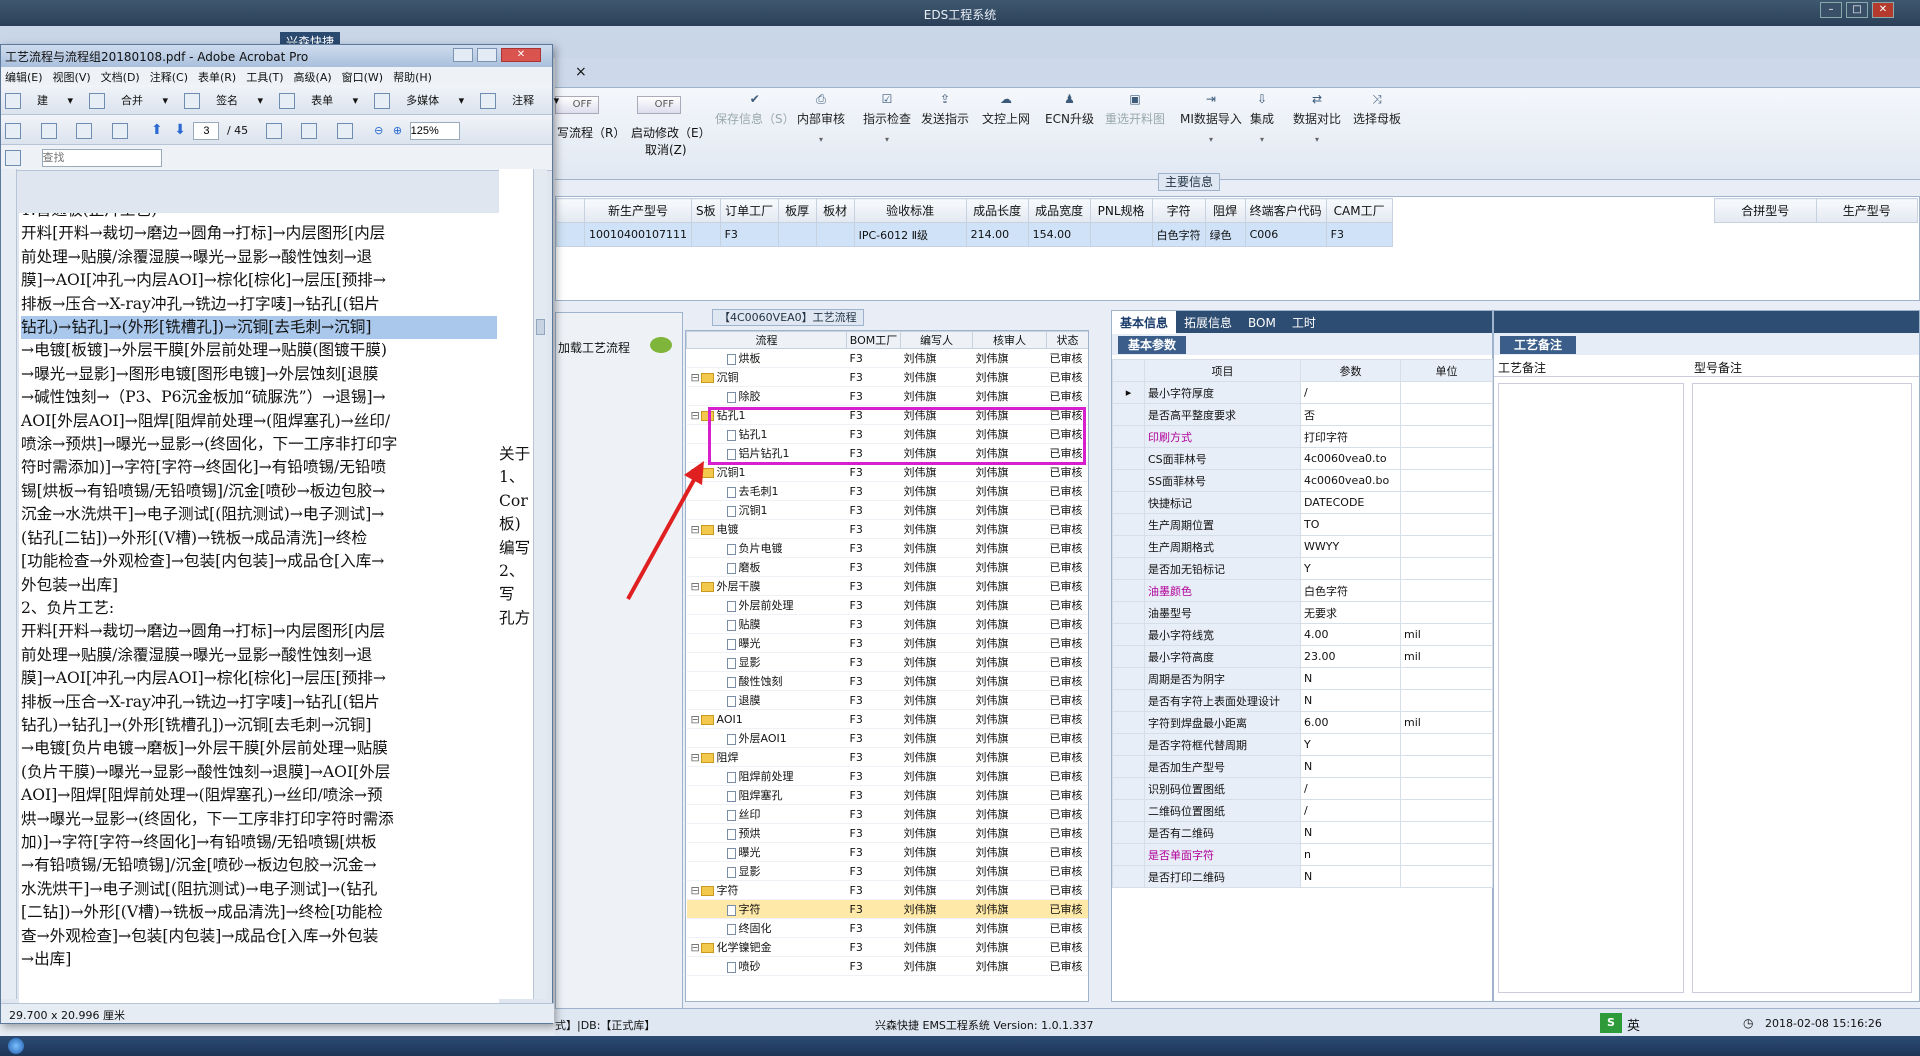 The image size is (1920, 1056). I want to click on column-header: 订单工厂, so click(749, 210).